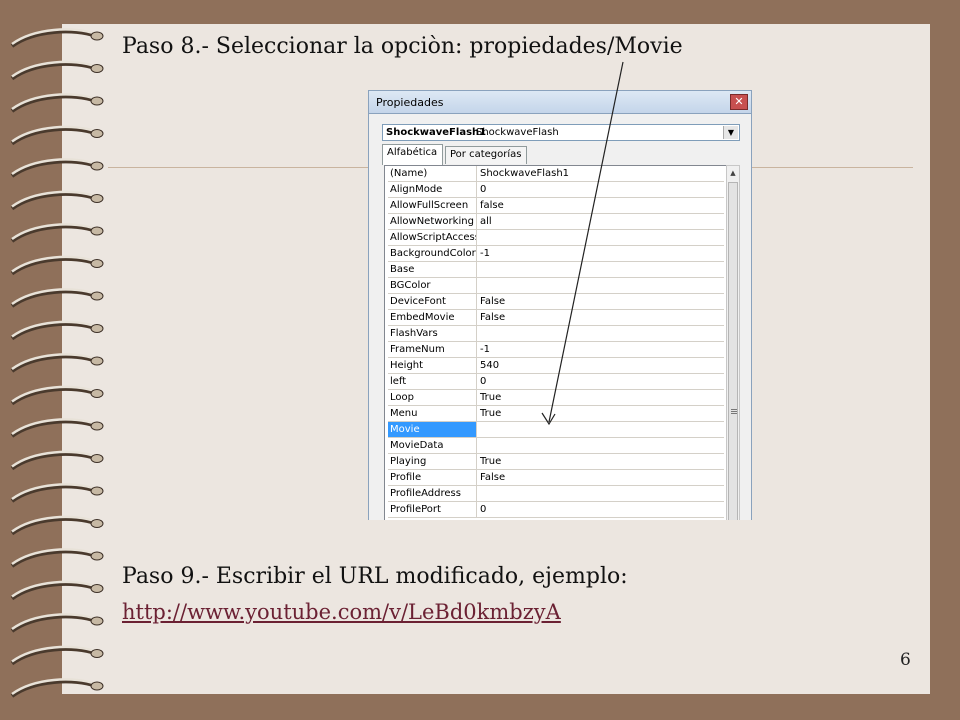 The image size is (960, 720). I want to click on example-url-link: http://www.youtube.com/v/LeBd0kmbzyA, so click(341, 612).